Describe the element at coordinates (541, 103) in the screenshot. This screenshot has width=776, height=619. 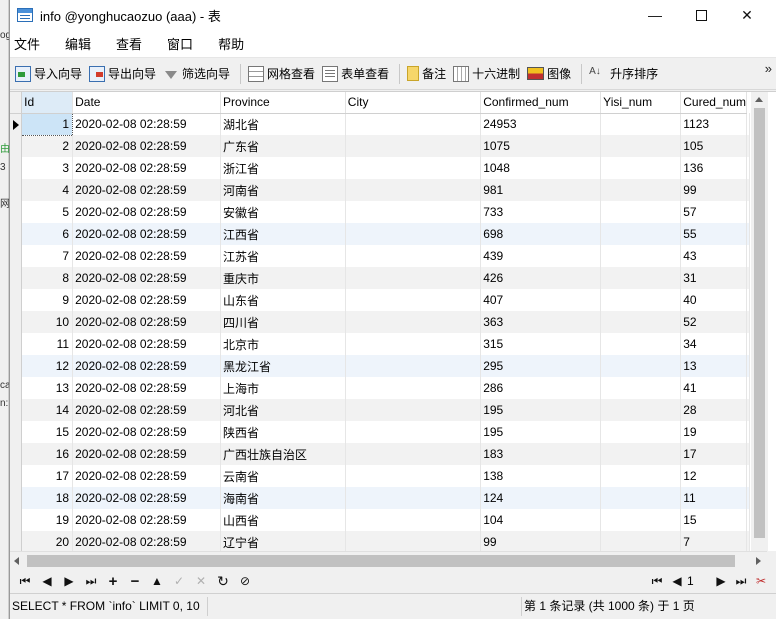
I see `column-header-confirmed-num: Confirmed_num` at that location.